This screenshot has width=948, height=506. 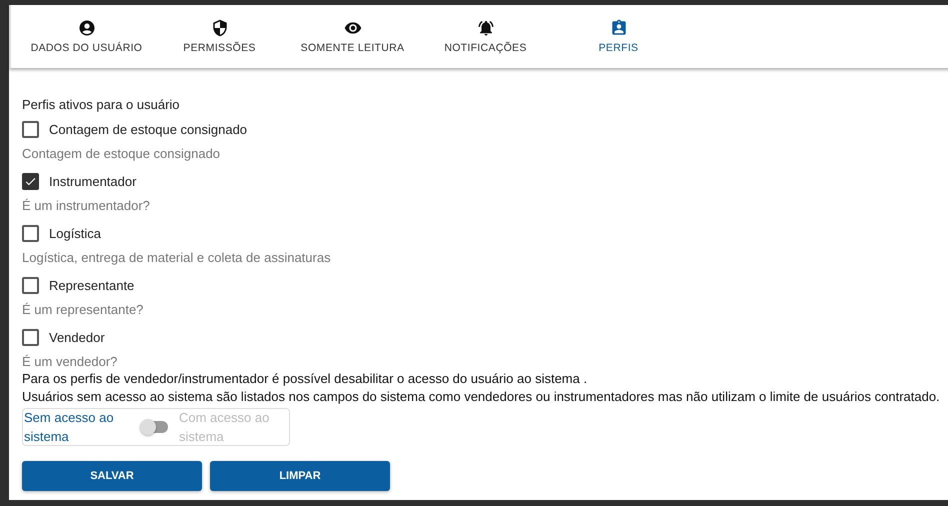 I want to click on save-button: SALVAR, so click(x=112, y=476).